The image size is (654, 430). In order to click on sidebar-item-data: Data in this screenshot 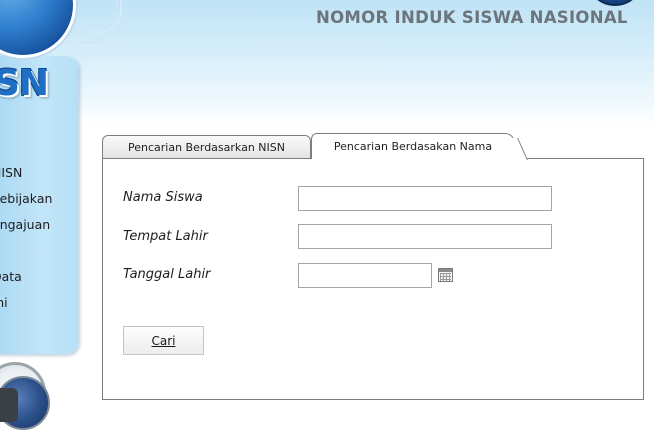, I will do `click(39, 278)`.